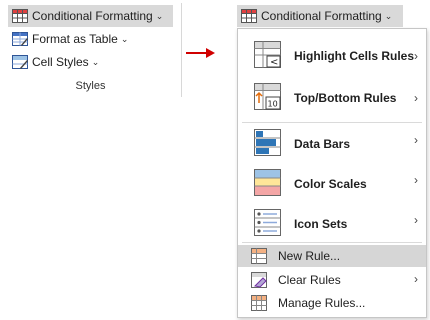  I want to click on menu-item-clear-rules: Clear Rules ›, so click(332, 280).